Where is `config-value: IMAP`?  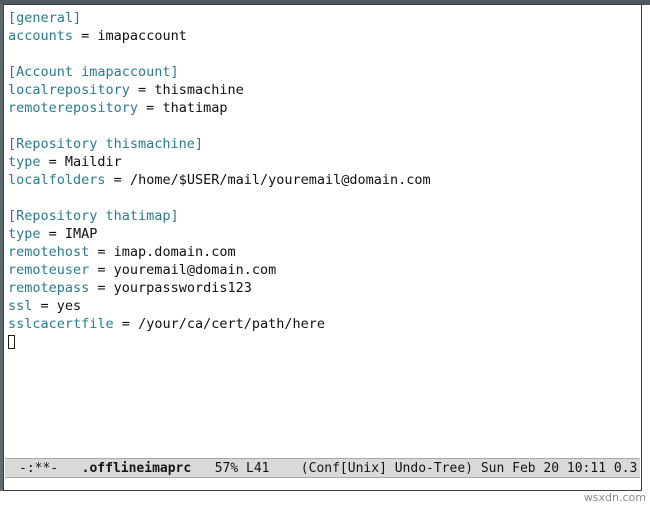 config-value: IMAP is located at coordinates (81, 234).